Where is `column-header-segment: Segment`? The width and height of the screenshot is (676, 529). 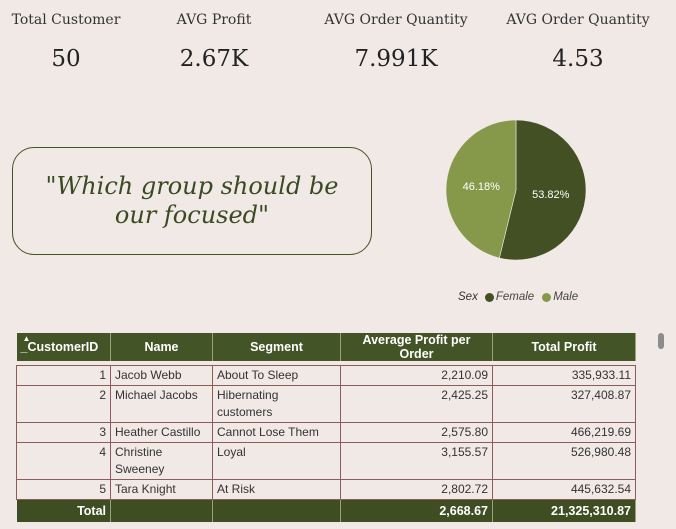 column-header-segment: Segment is located at coordinates (276, 347).